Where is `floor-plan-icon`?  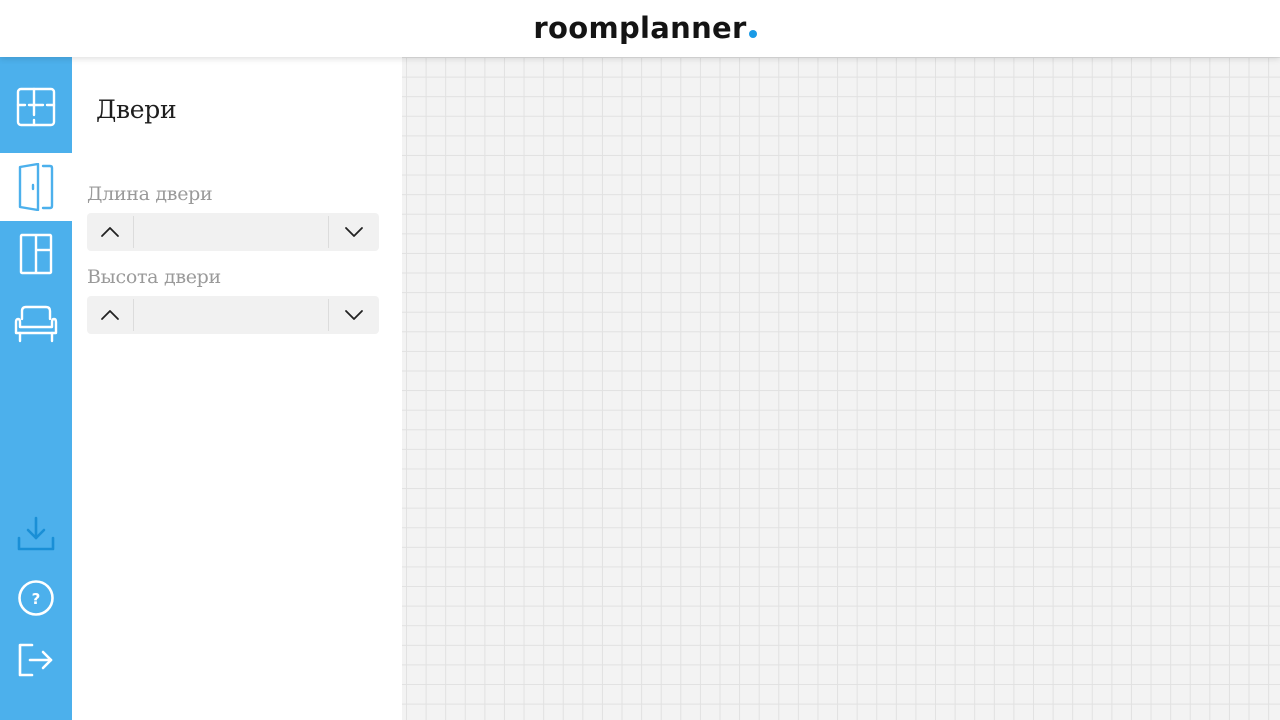
floor-plan-icon is located at coordinates (36, 107).